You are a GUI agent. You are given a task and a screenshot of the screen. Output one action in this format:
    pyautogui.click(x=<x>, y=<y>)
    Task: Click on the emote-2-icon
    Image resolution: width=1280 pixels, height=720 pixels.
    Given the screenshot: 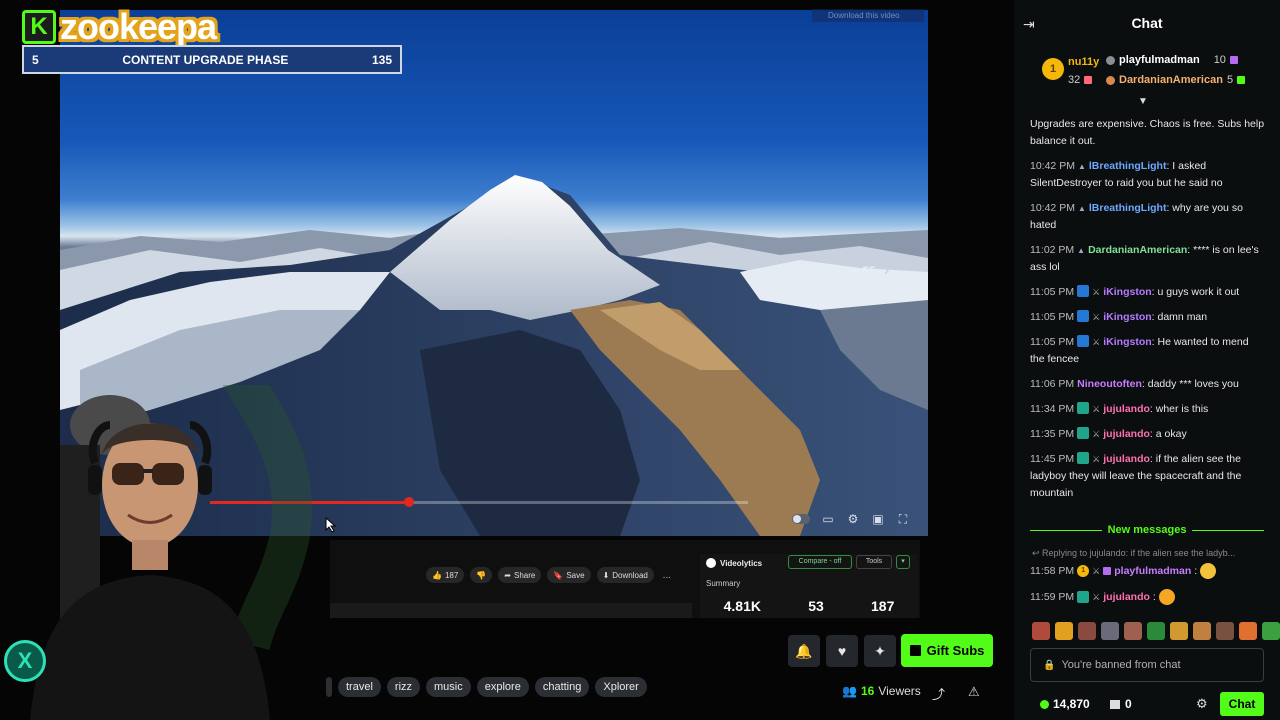 What is the action you would take?
    pyautogui.click(x=1064, y=631)
    